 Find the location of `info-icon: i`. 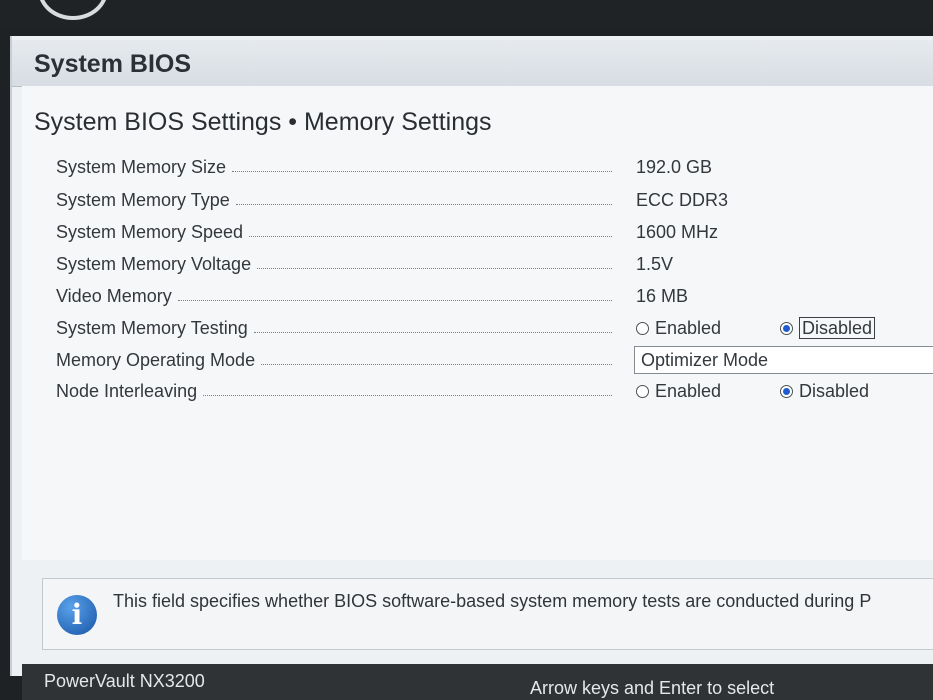

info-icon: i is located at coordinates (77, 615).